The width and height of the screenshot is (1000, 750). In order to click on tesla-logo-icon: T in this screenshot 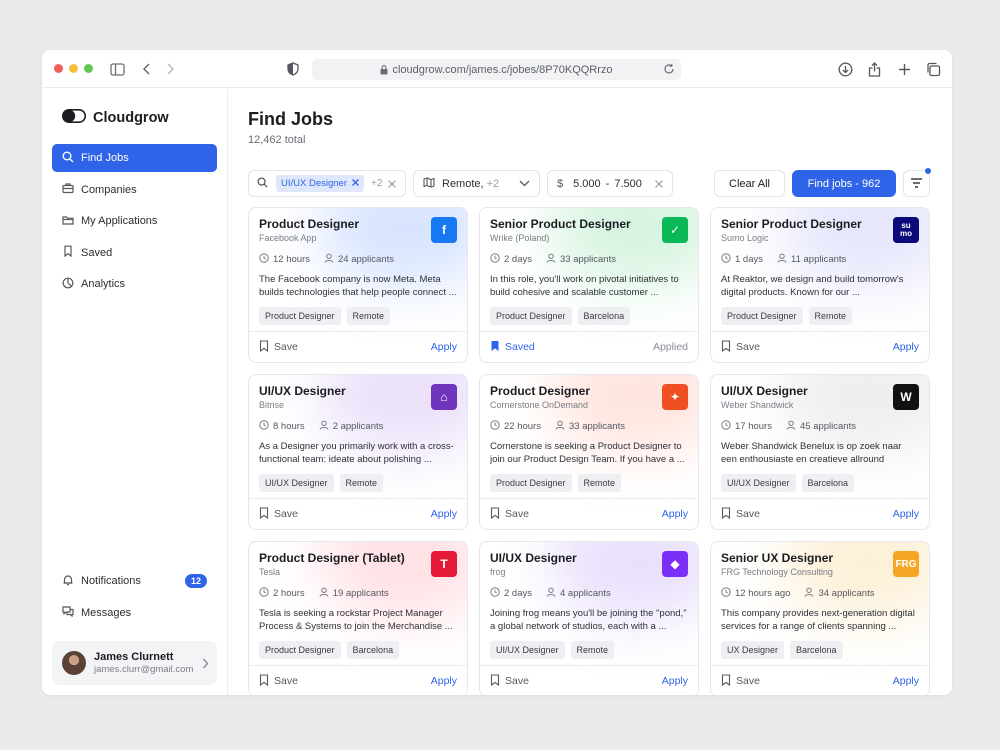, I will do `click(444, 564)`.